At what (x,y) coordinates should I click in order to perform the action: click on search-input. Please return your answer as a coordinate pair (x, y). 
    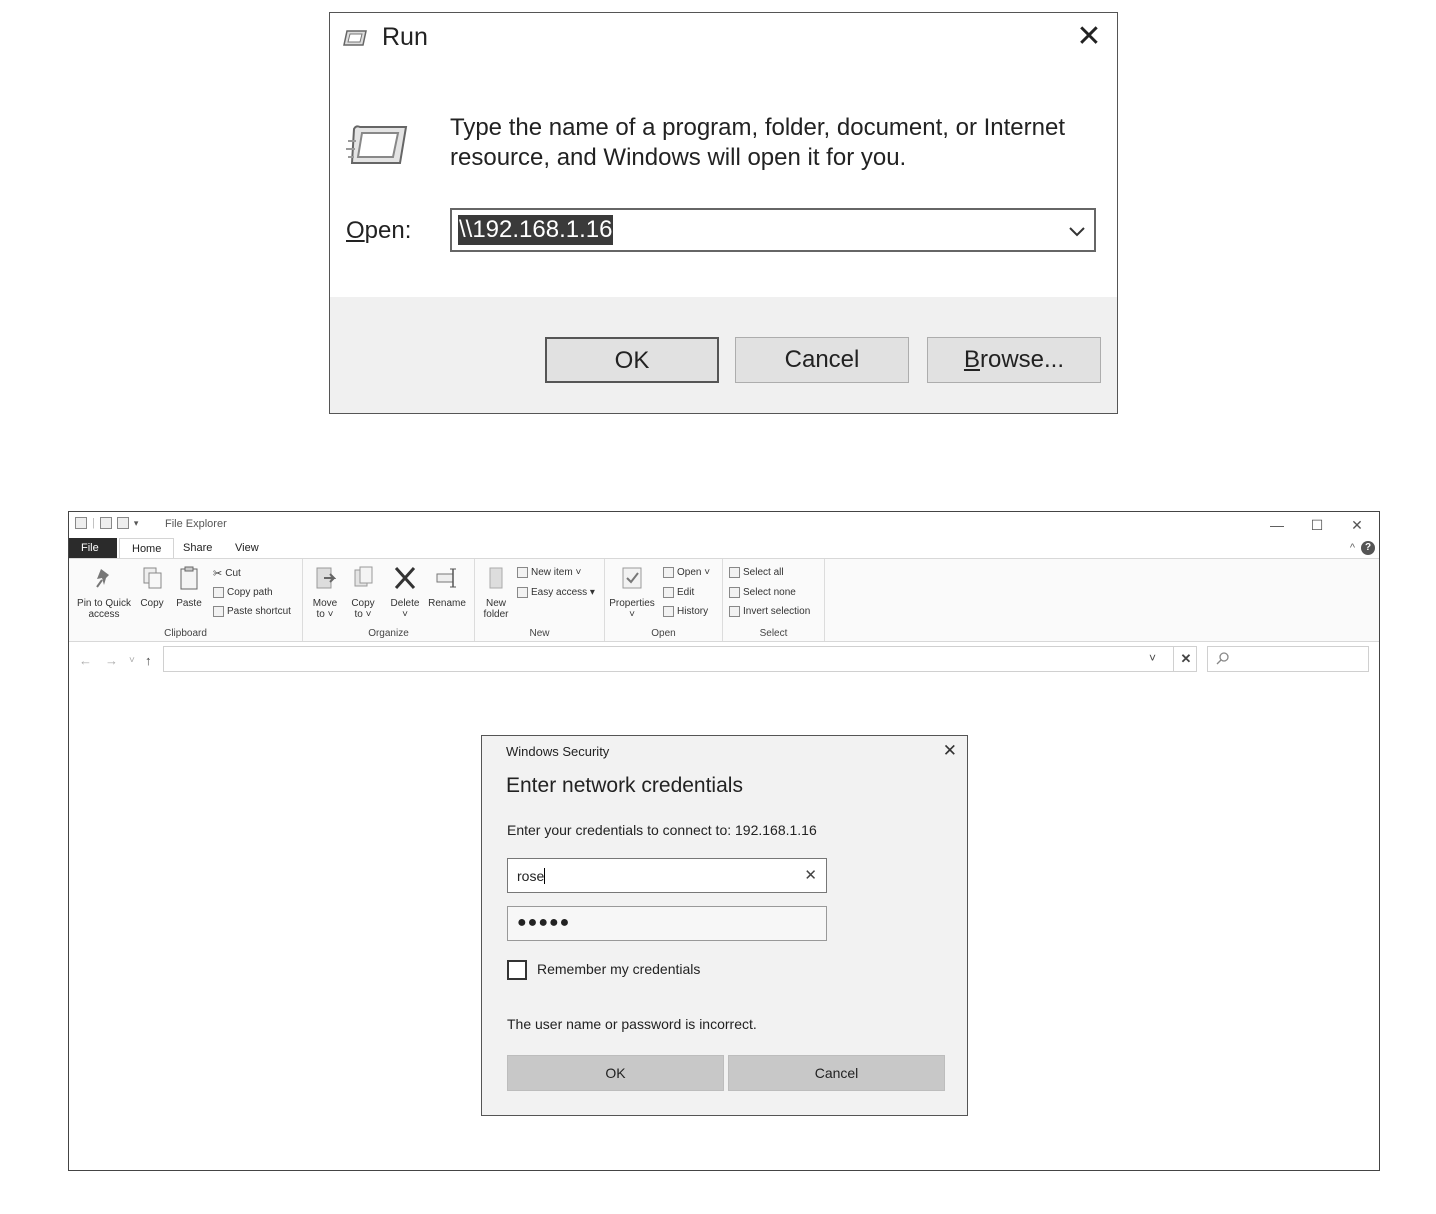
    Looking at the image, I should click on (1288, 659).